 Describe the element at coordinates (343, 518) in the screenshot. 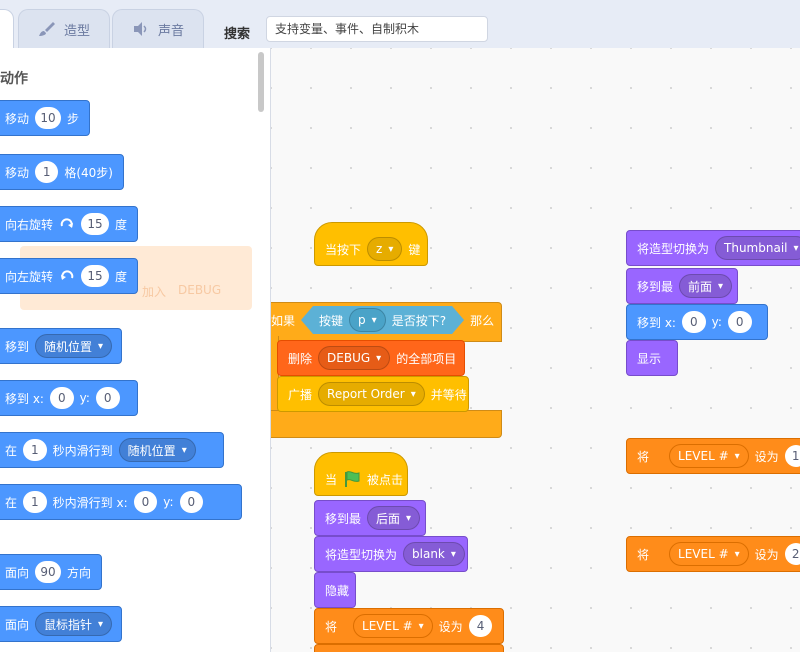

I see `block-label: 移到最` at that location.